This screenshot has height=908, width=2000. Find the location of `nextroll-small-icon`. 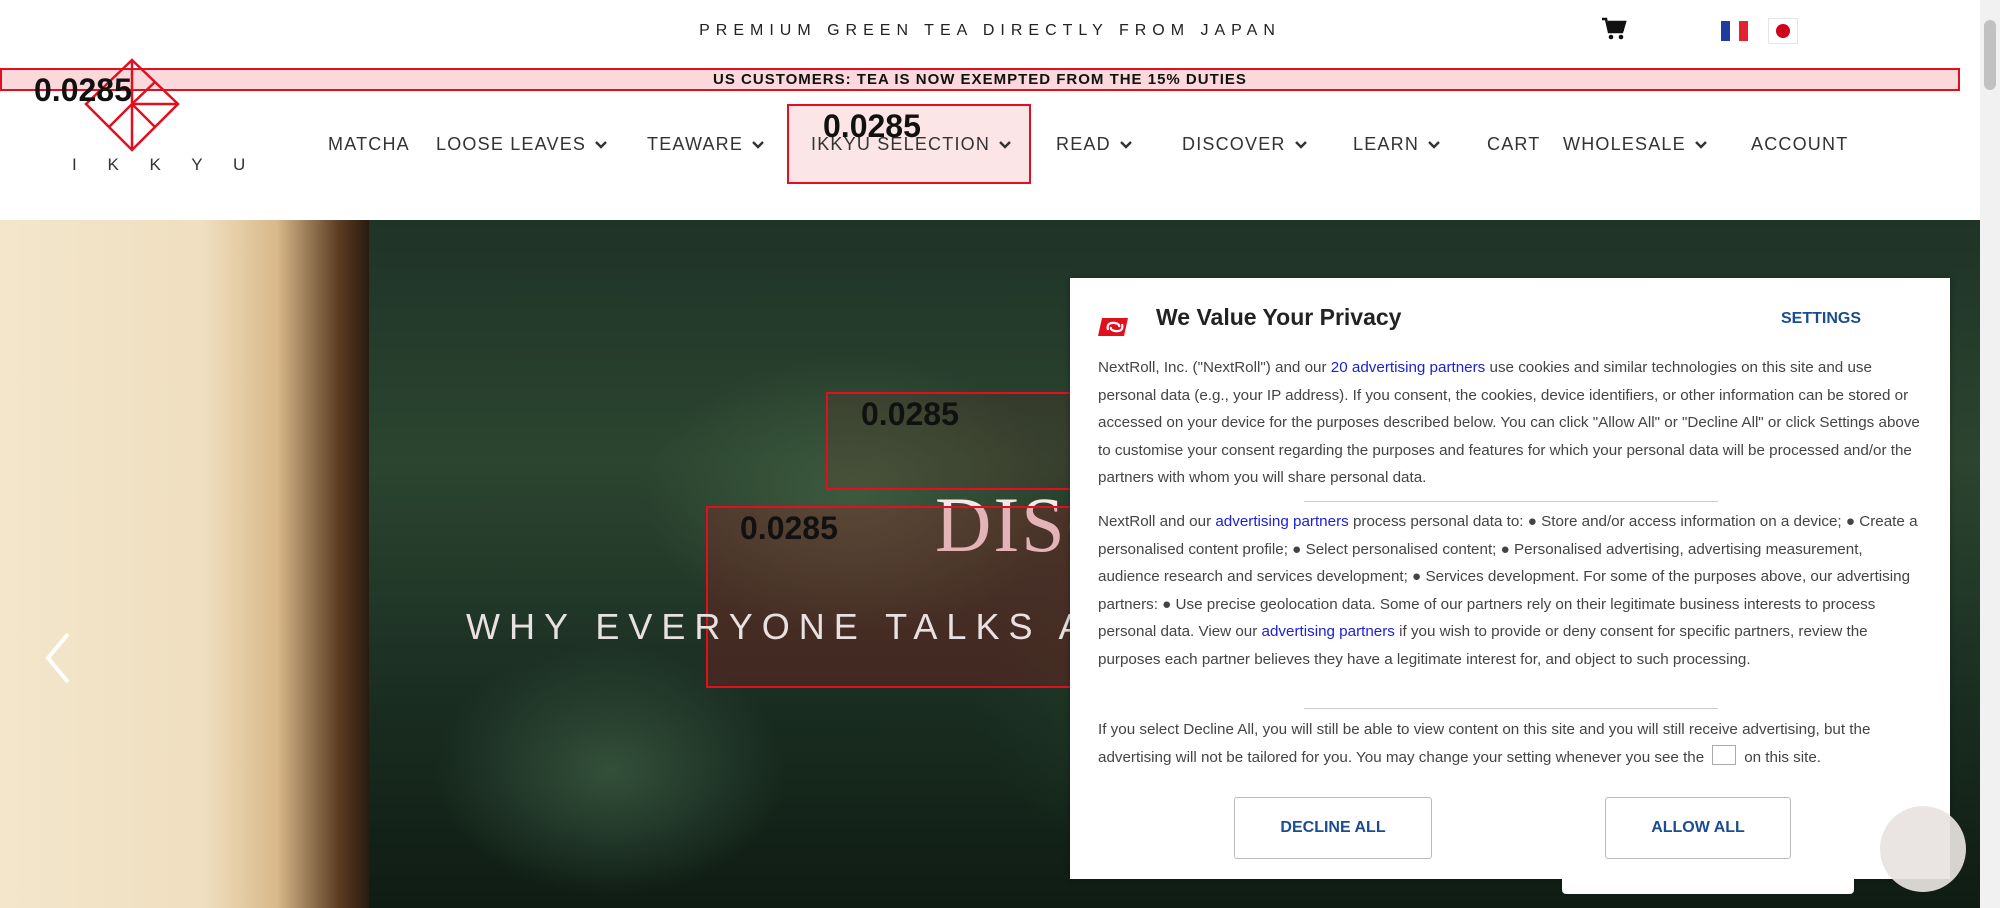

nextroll-small-icon is located at coordinates (1724, 755).